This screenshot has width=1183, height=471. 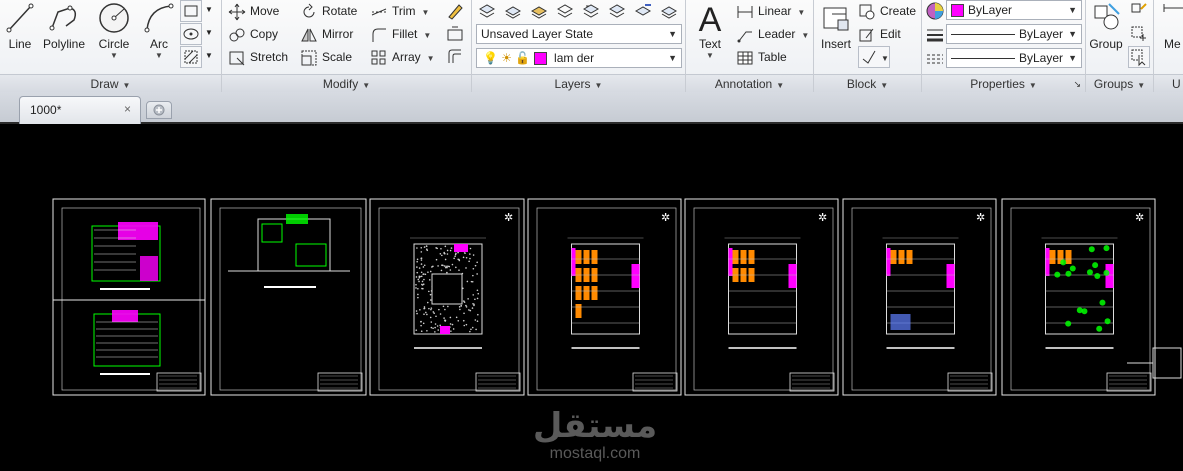 I want to click on group-edit-button, so click(x=1139, y=34).